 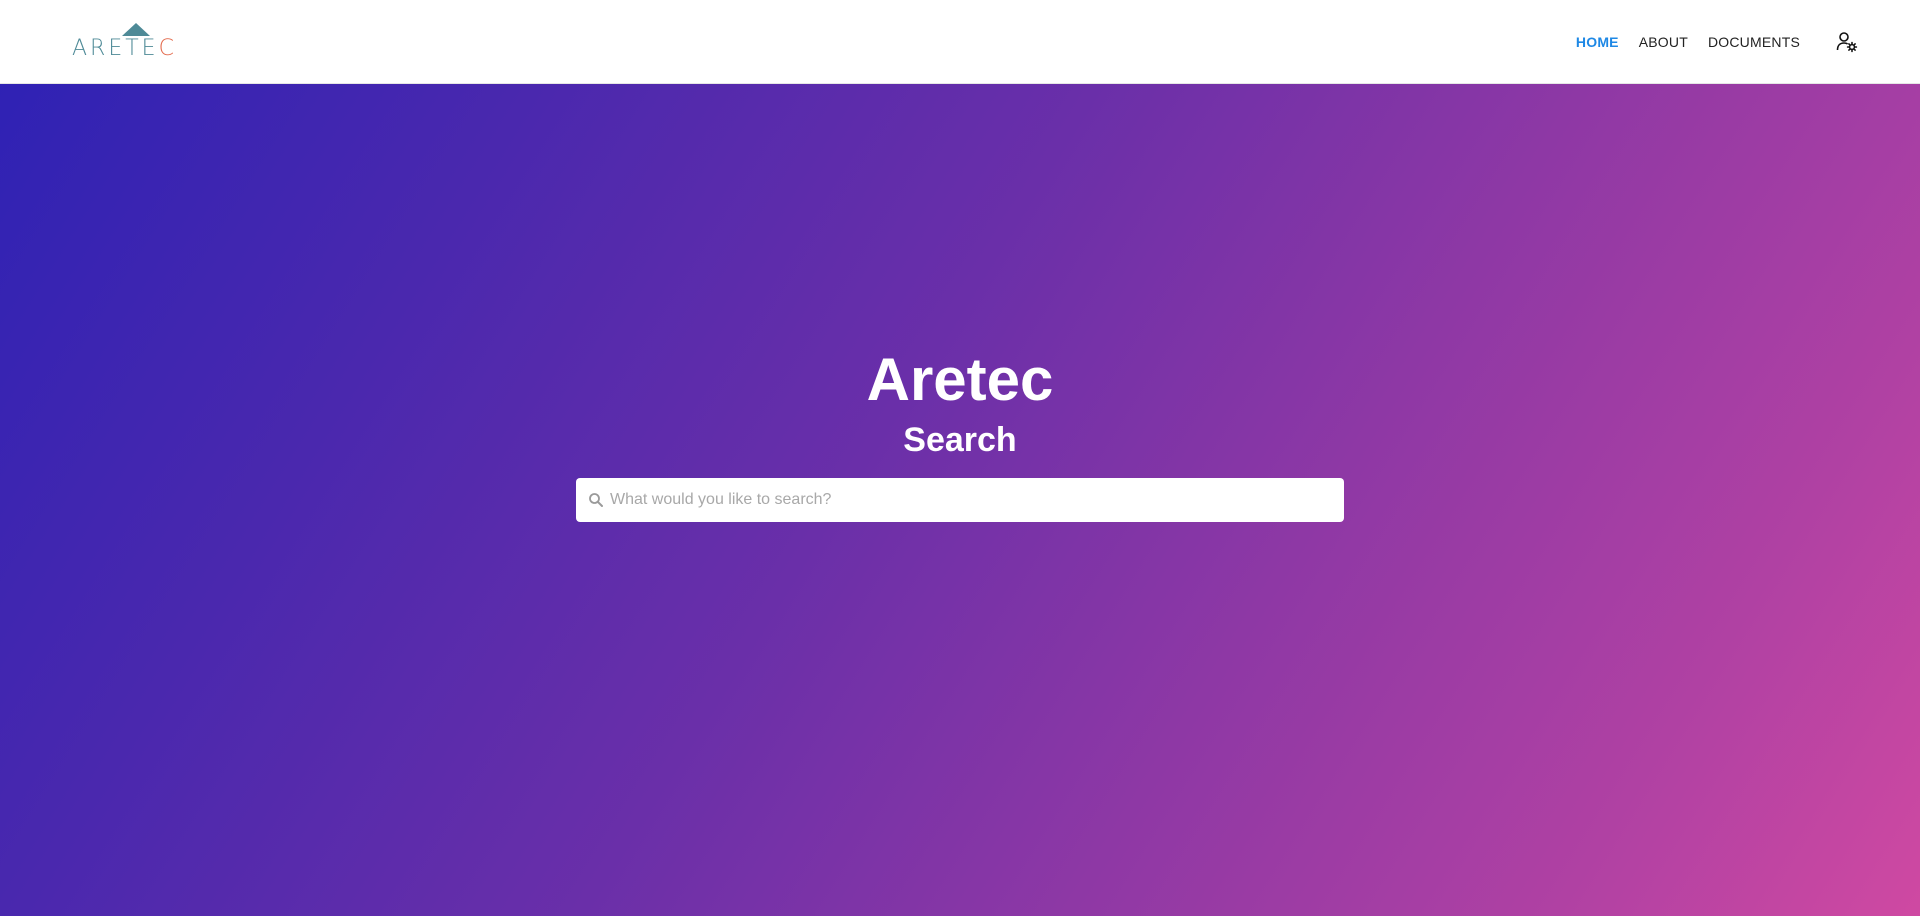 I want to click on nav-documents-link: DOCUMENTS, so click(x=1754, y=42).